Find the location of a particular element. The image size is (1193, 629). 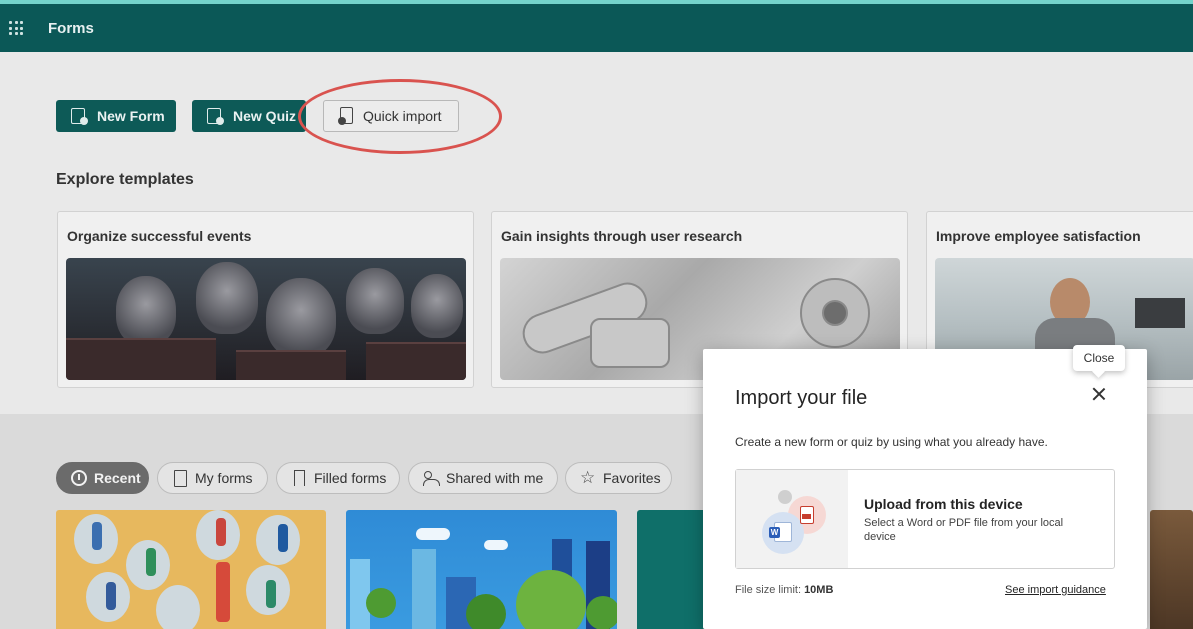

filter-label: My forms is located at coordinates (224, 478).